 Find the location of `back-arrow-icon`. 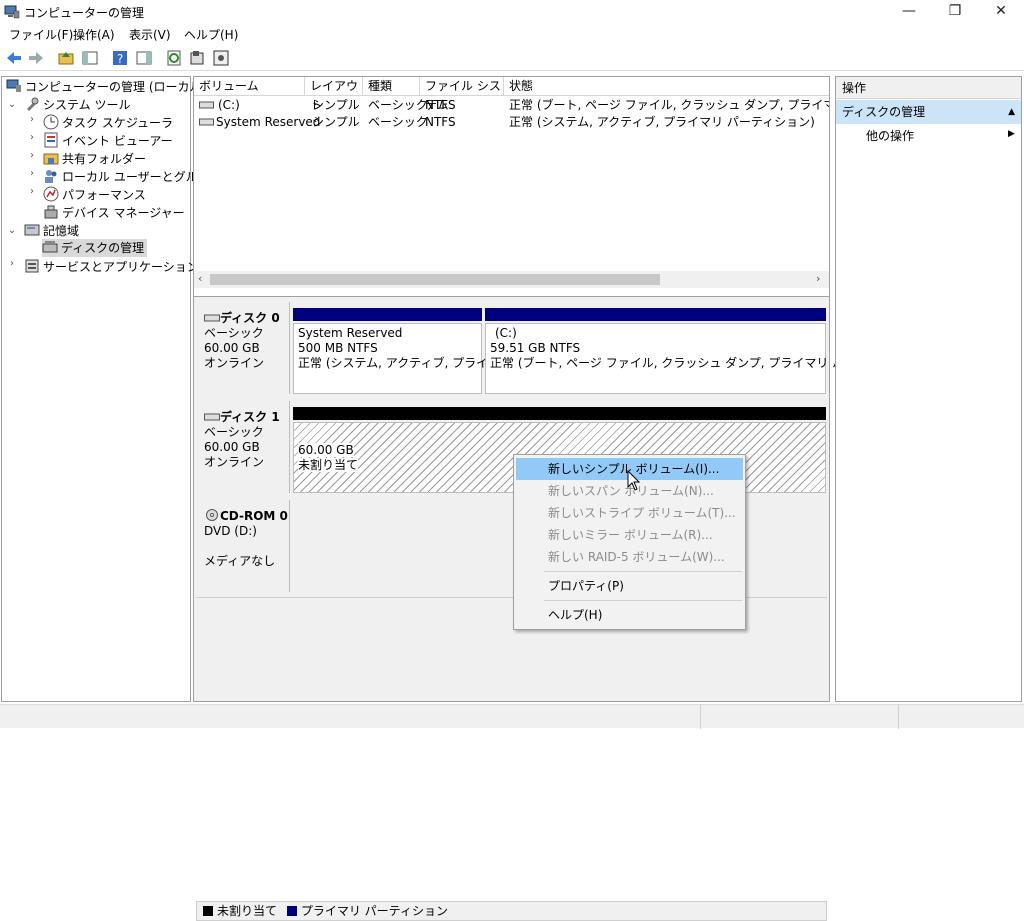

back-arrow-icon is located at coordinates (14, 58).